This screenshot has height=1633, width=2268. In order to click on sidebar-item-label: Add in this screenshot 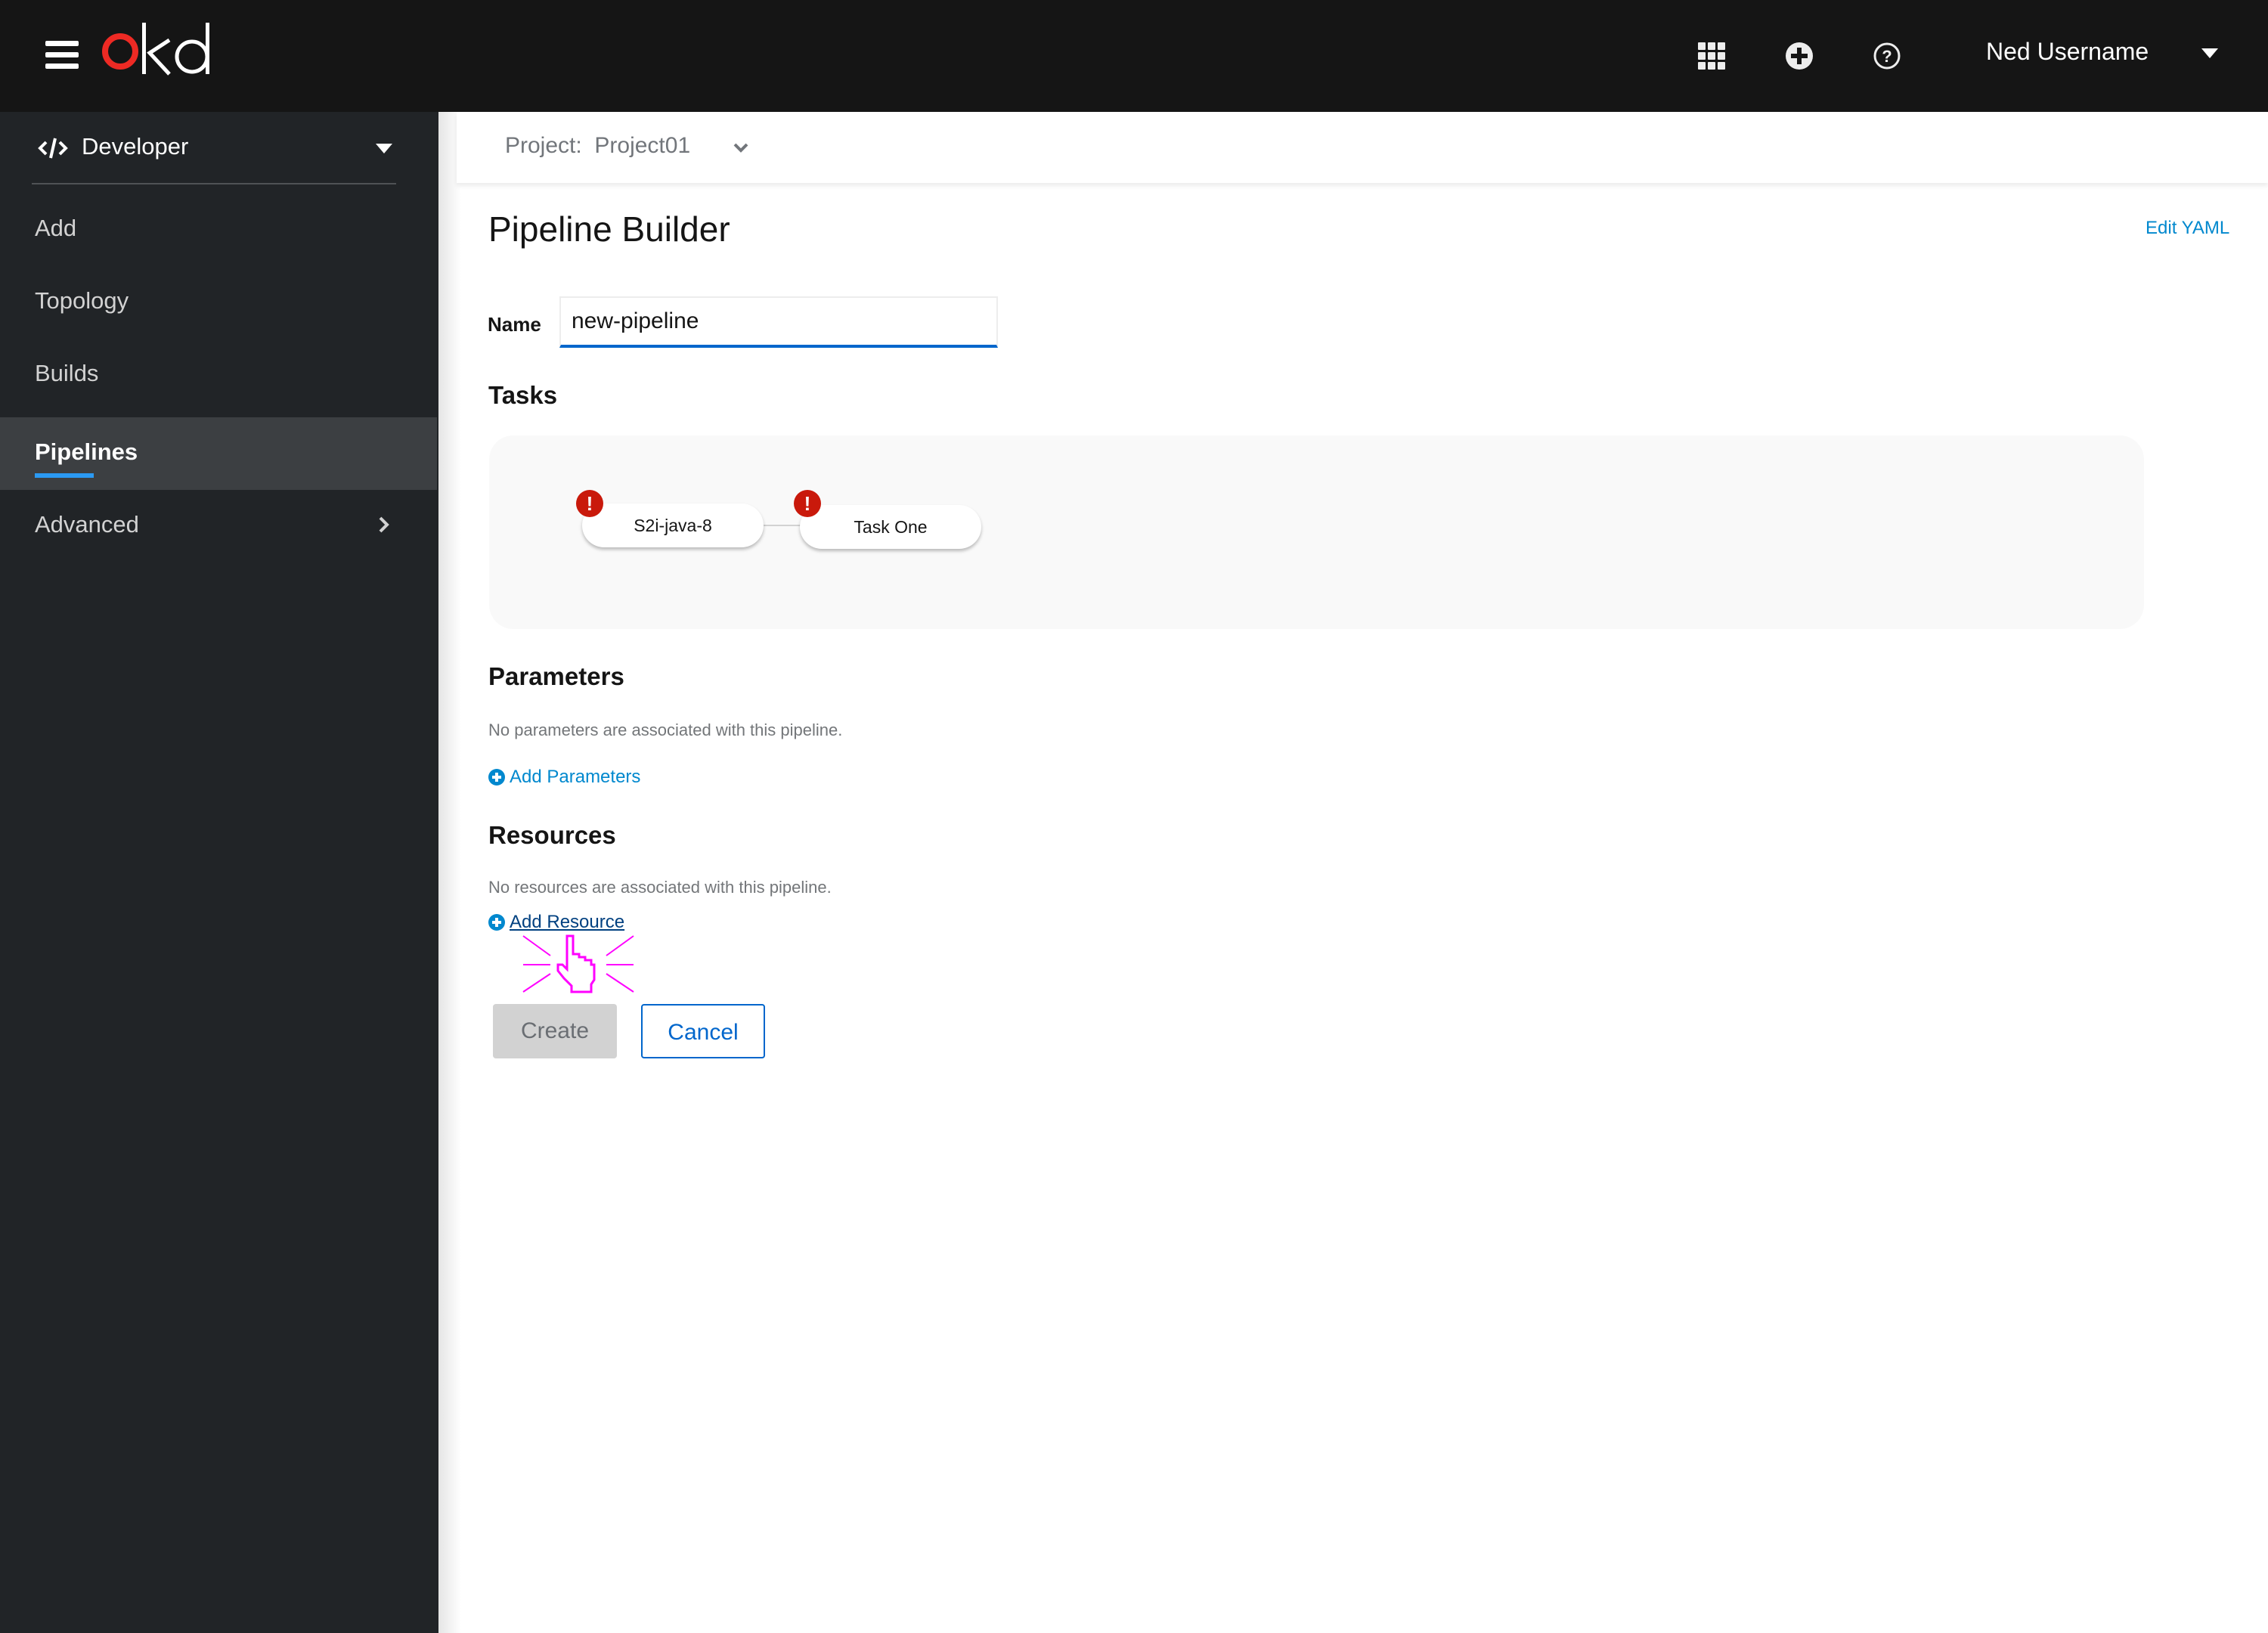, I will do `click(56, 228)`.